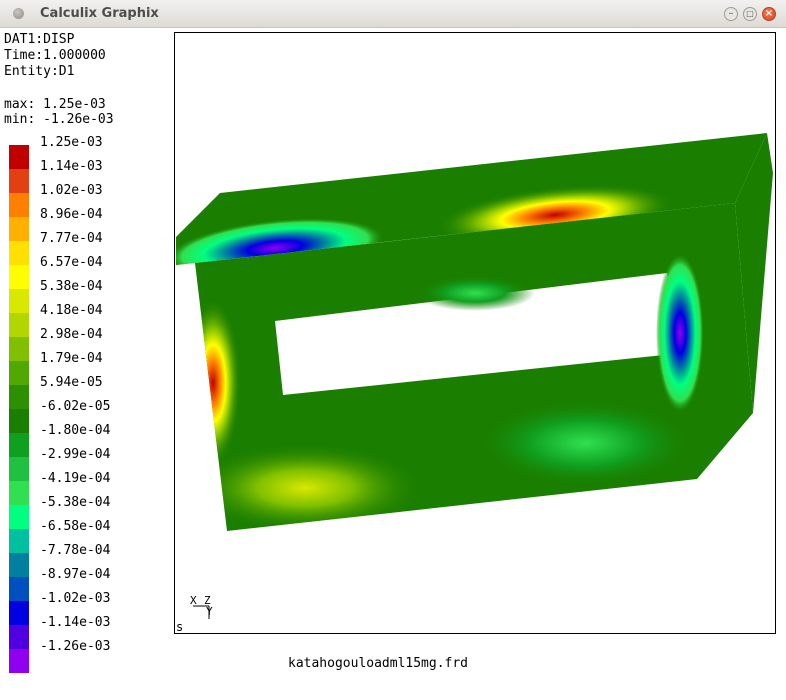  Describe the element at coordinates (75, 622) in the screenshot. I see `legend-label: -1.14e-03` at that location.